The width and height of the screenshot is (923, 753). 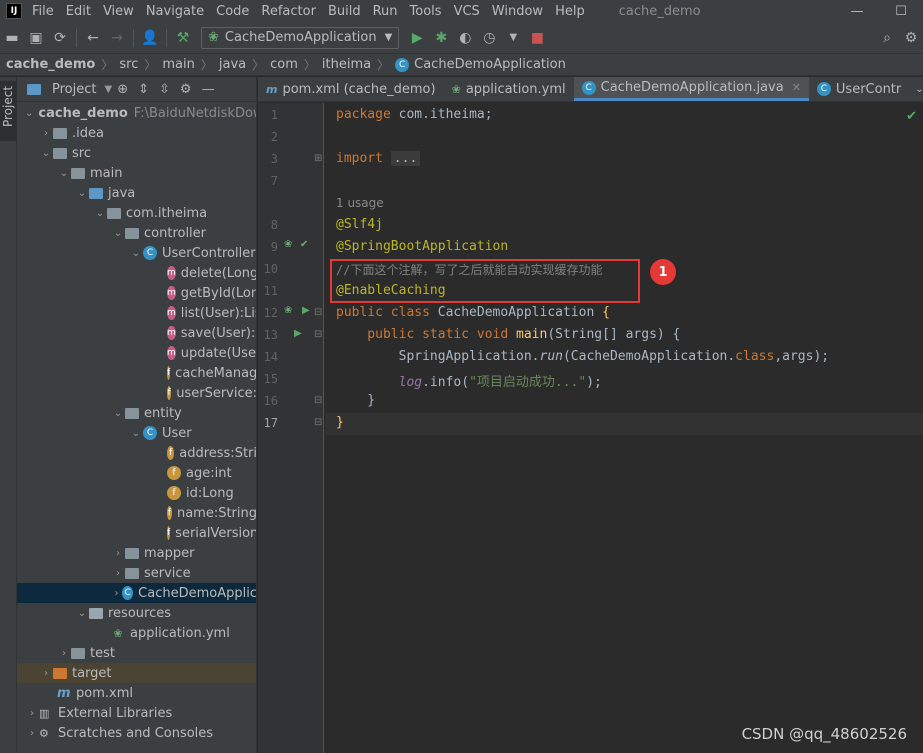 What do you see at coordinates (537, 38) in the screenshot?
I see `stop-icon: ■` at bounding box center [537, 38].